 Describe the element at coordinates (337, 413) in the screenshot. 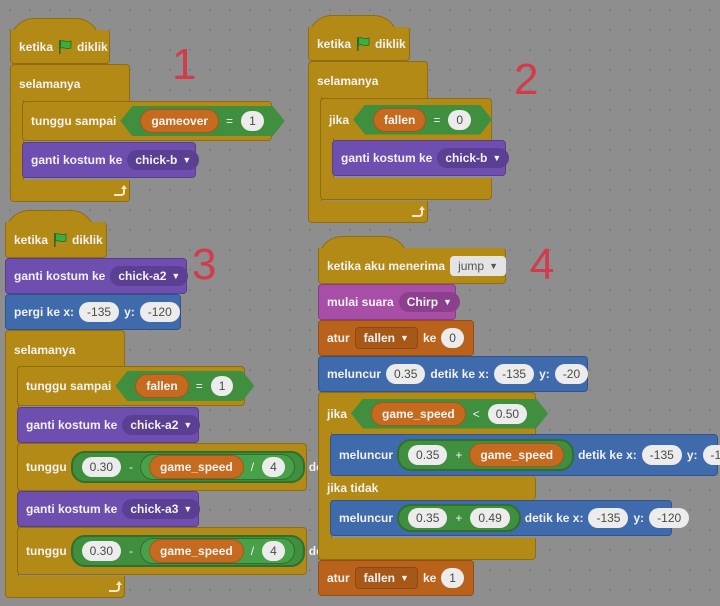

I see `if-label: jika` at that location.